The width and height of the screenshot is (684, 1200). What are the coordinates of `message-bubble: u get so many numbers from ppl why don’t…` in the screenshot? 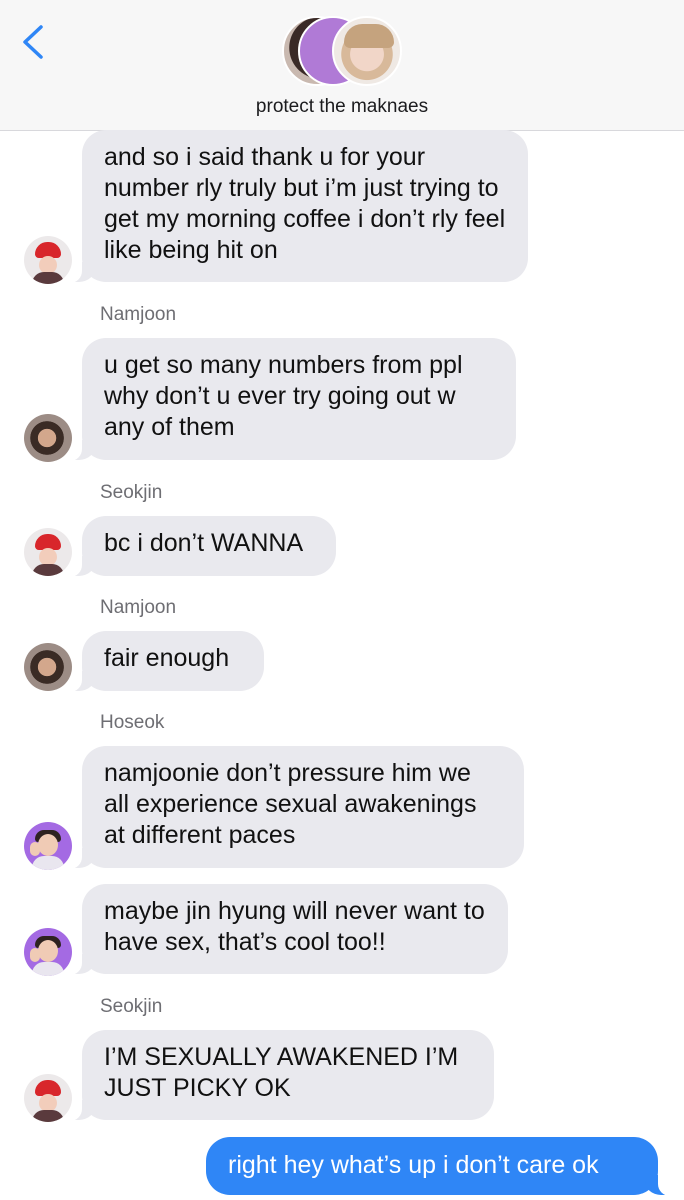 It's located at (286, 399).